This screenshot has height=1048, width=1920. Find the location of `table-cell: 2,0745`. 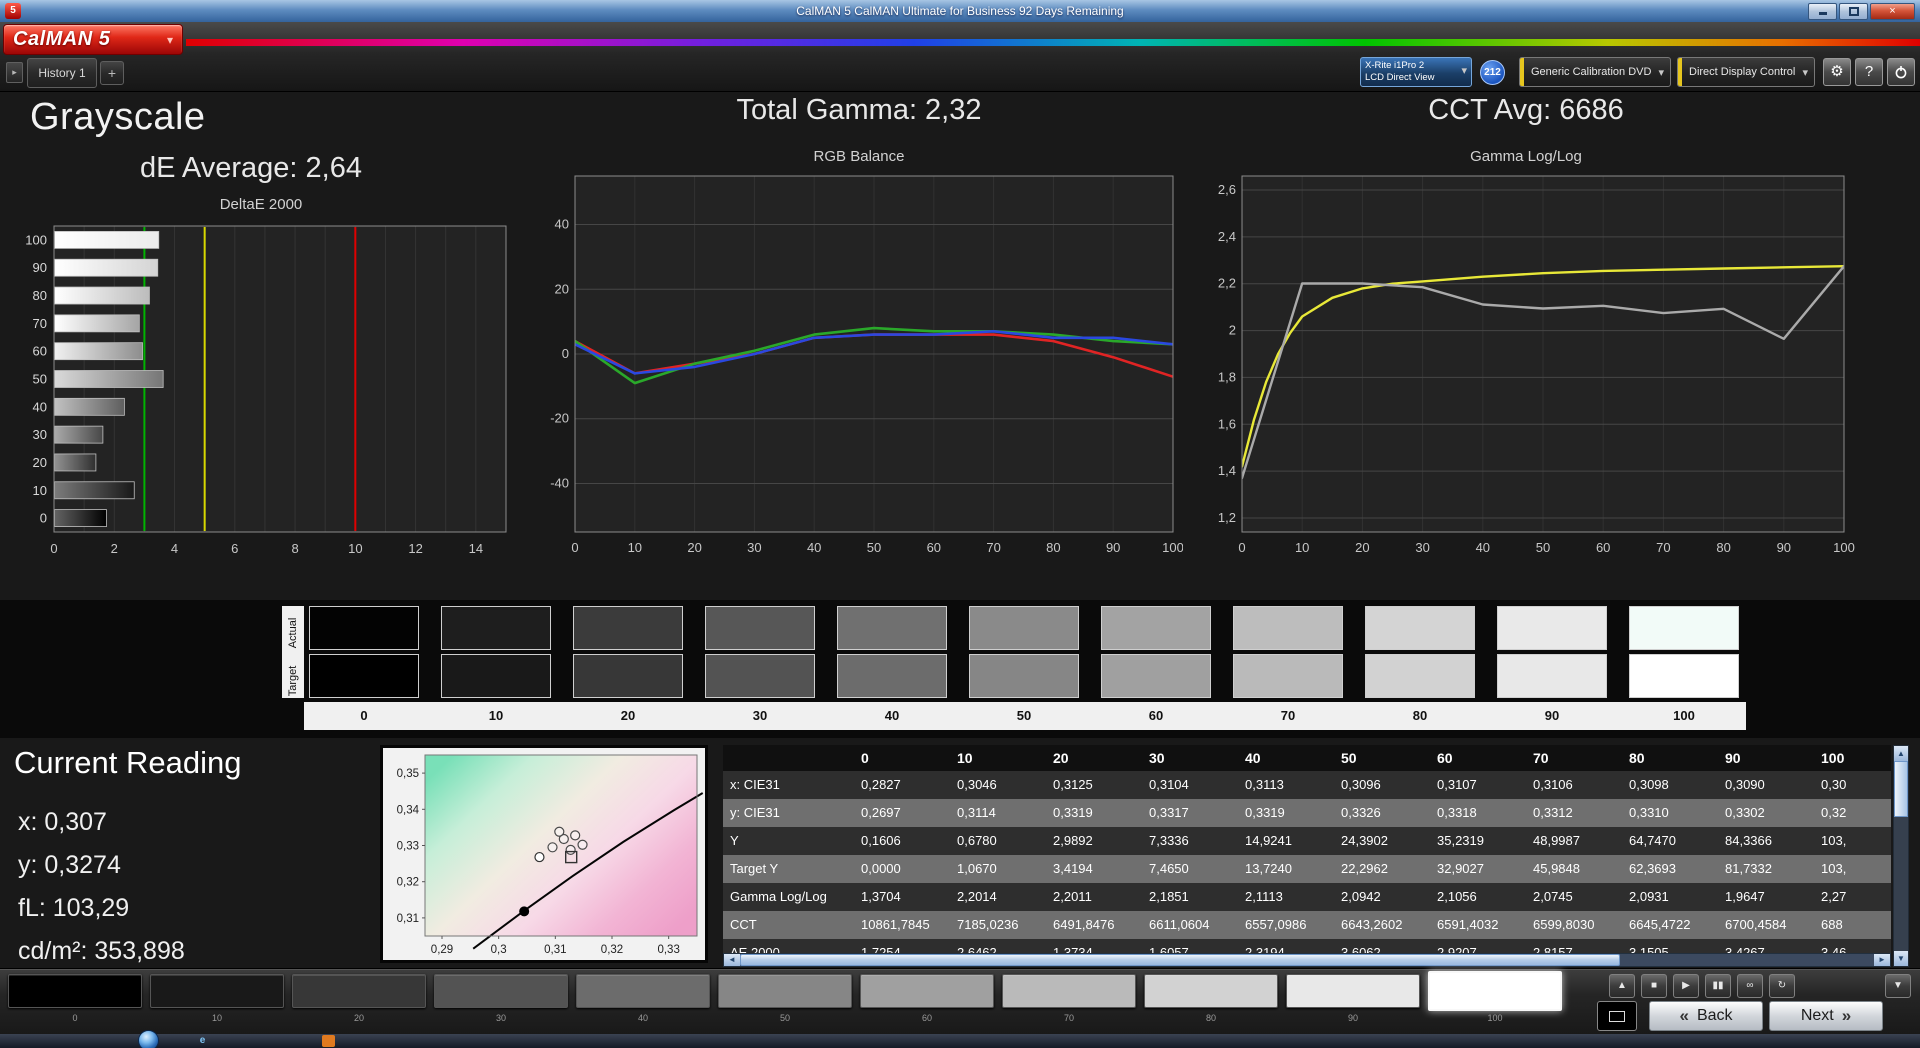

table-cell: 2,0745 is located at coordinates (1553, 896).